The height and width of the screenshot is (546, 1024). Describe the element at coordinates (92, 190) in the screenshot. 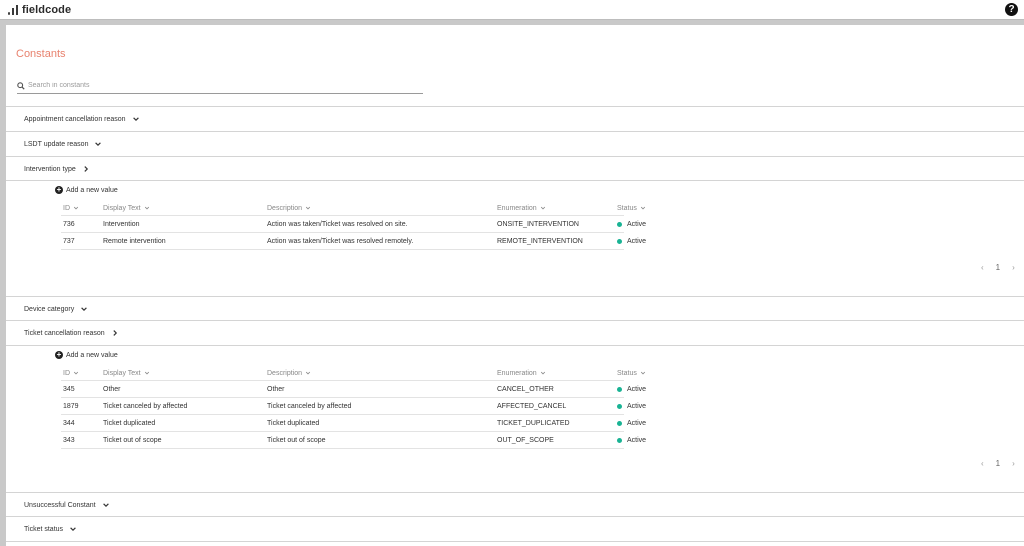

I see `add-value-label: Add a new value` at that location.